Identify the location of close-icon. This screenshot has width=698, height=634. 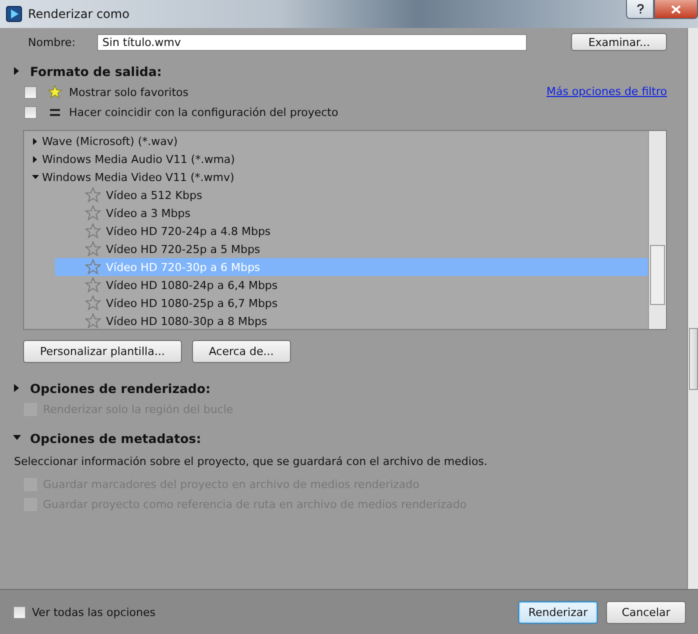
(676, 9).